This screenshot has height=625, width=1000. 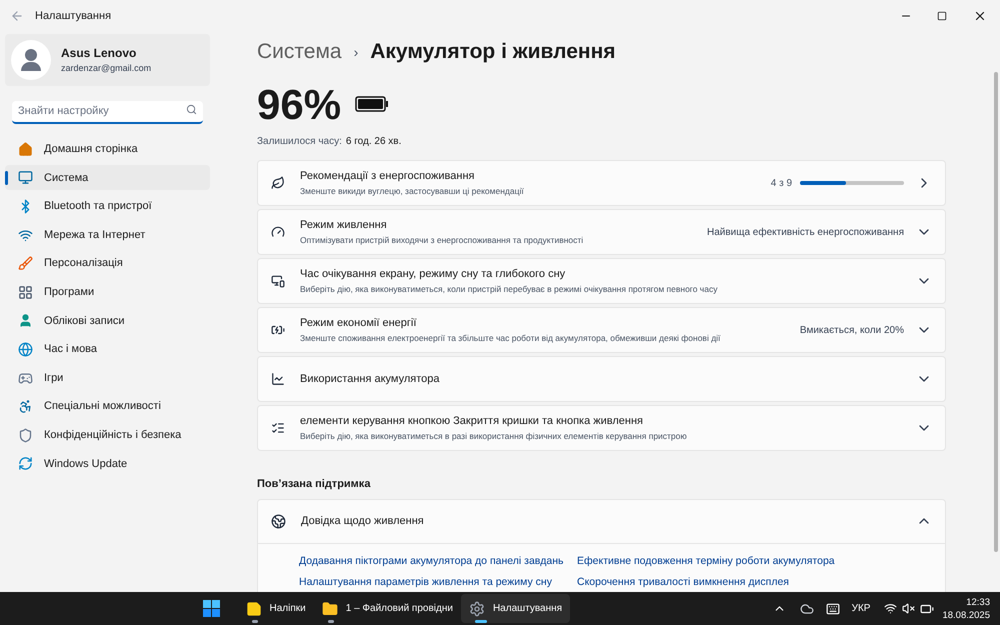 What do you see at coordinates (191, 109) in the screenshot?
I see `search-icon` at bounding box center [191, 109].